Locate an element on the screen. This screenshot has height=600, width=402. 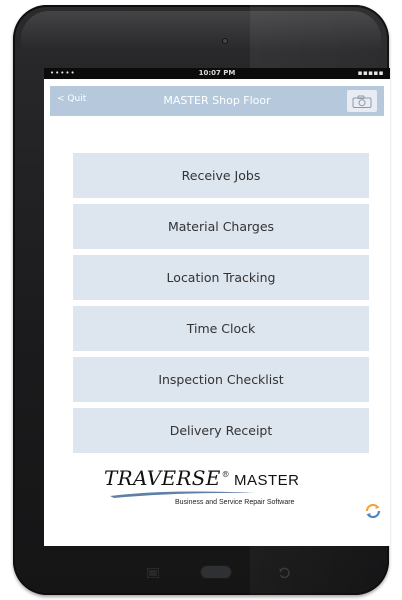
hardware-button-bar is located at coordinates (200, 573).